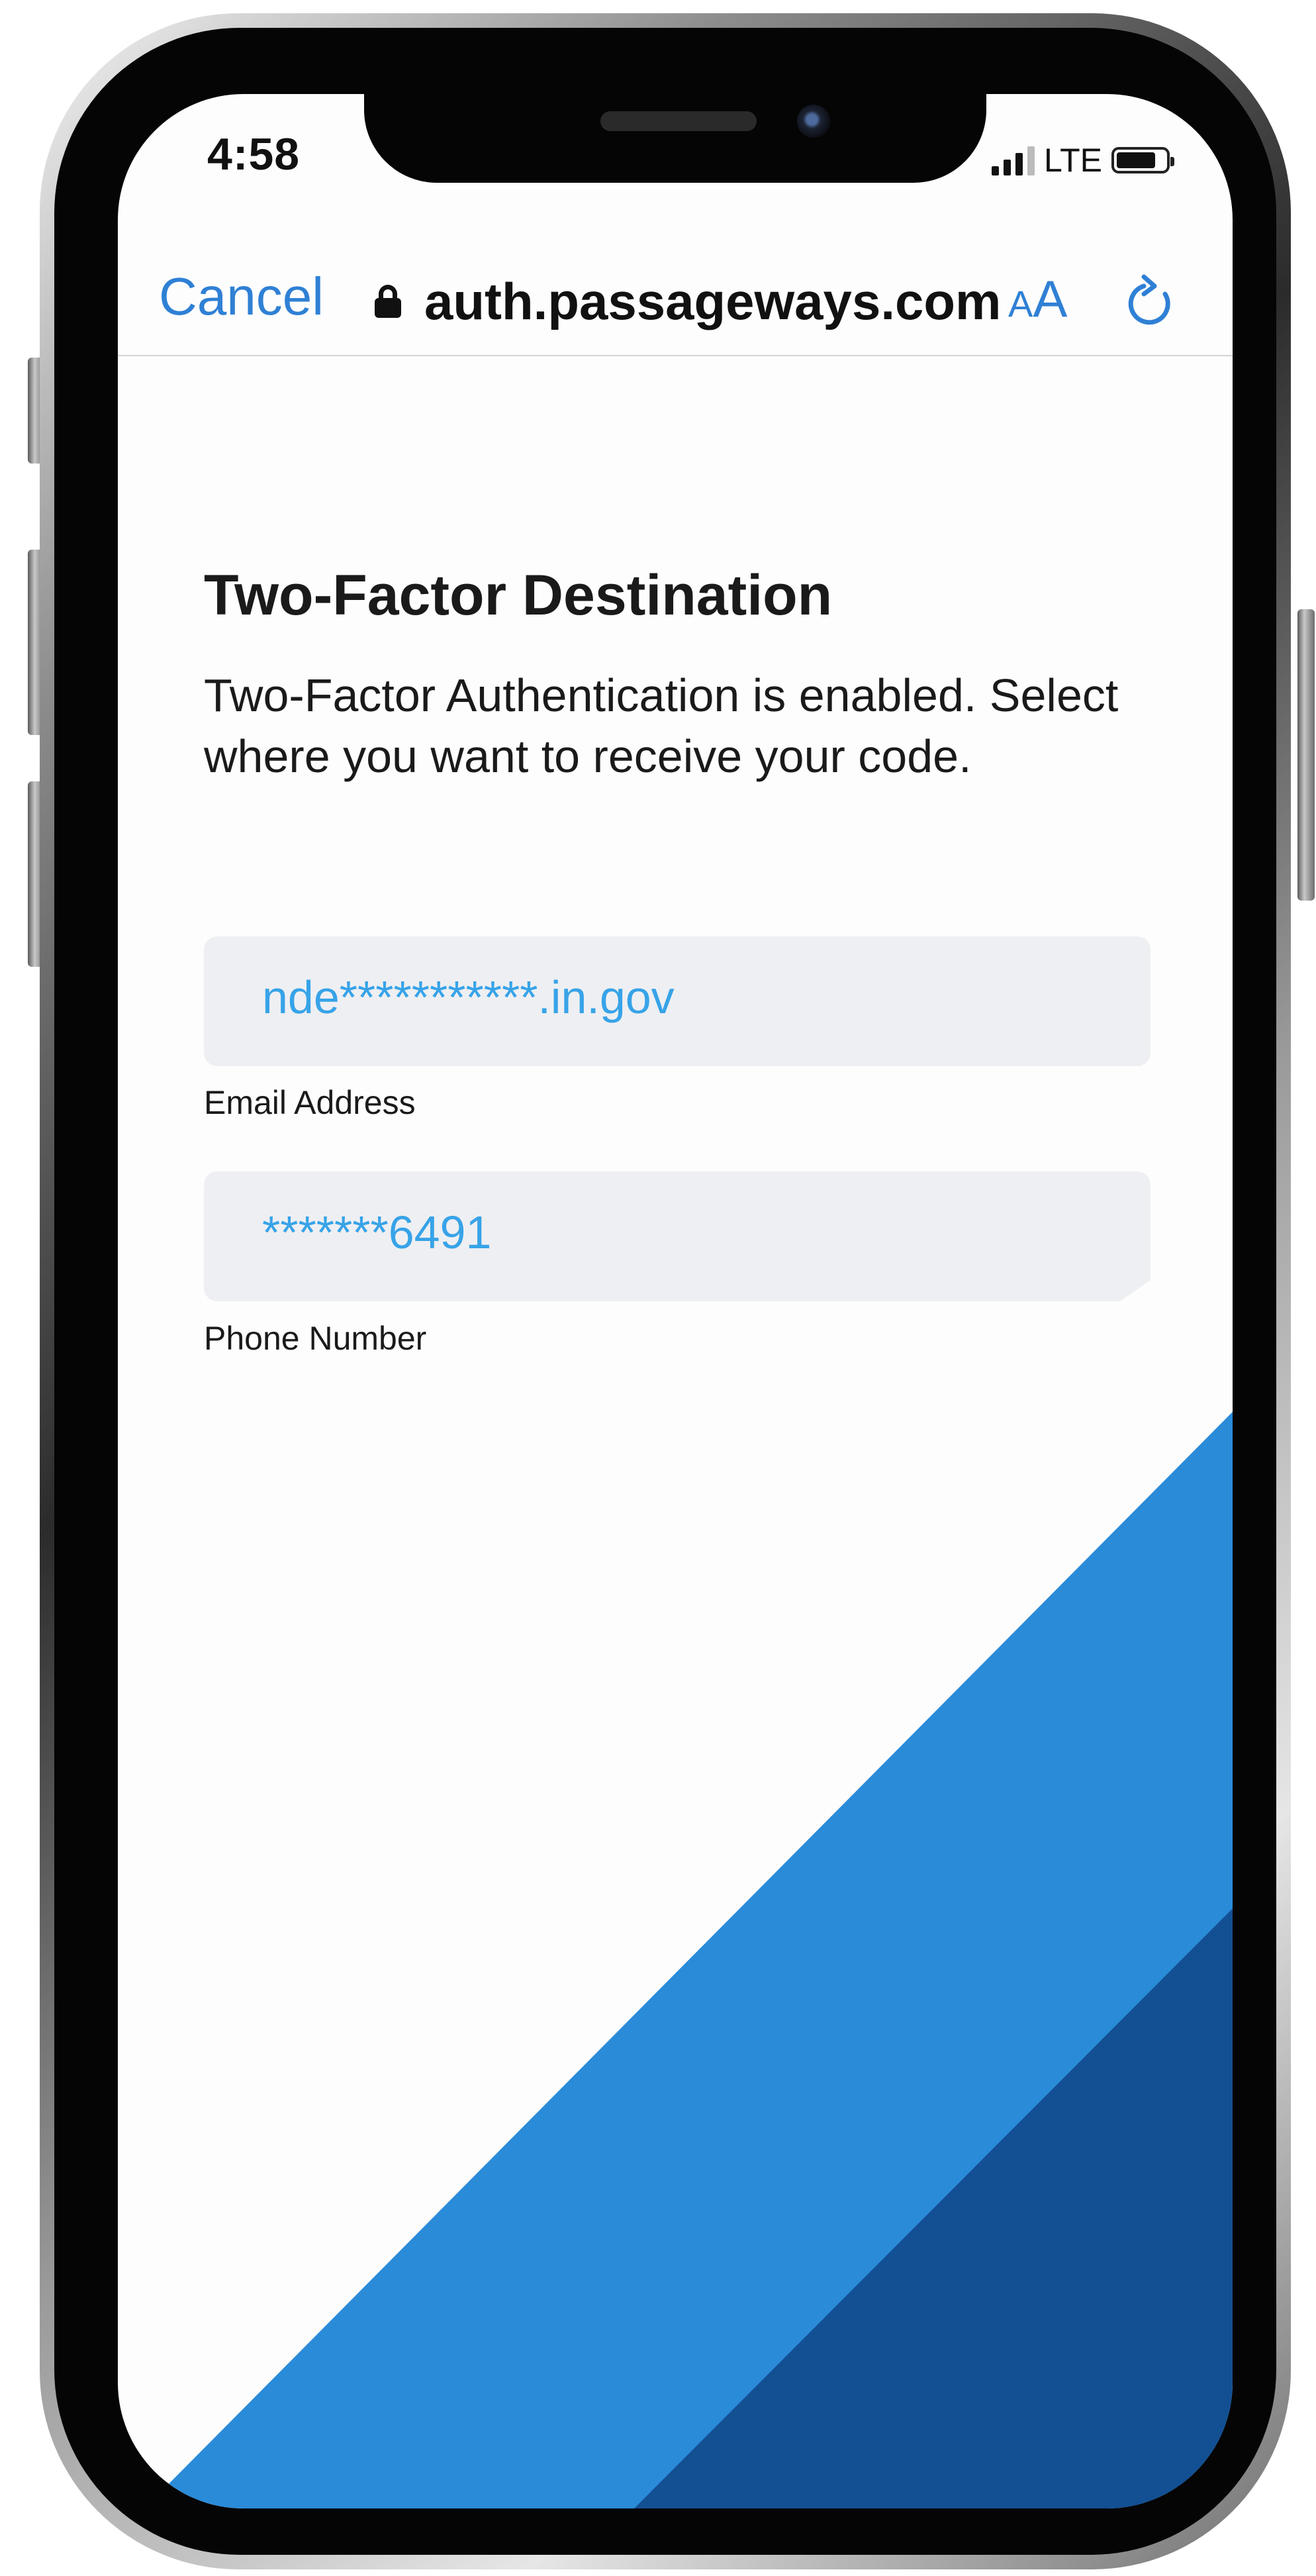 The height and width of the screenshot is (2576, 1316). Describe the element at coordinates (1152, 302) in the screenshot. I see `reload-icon` at that location.